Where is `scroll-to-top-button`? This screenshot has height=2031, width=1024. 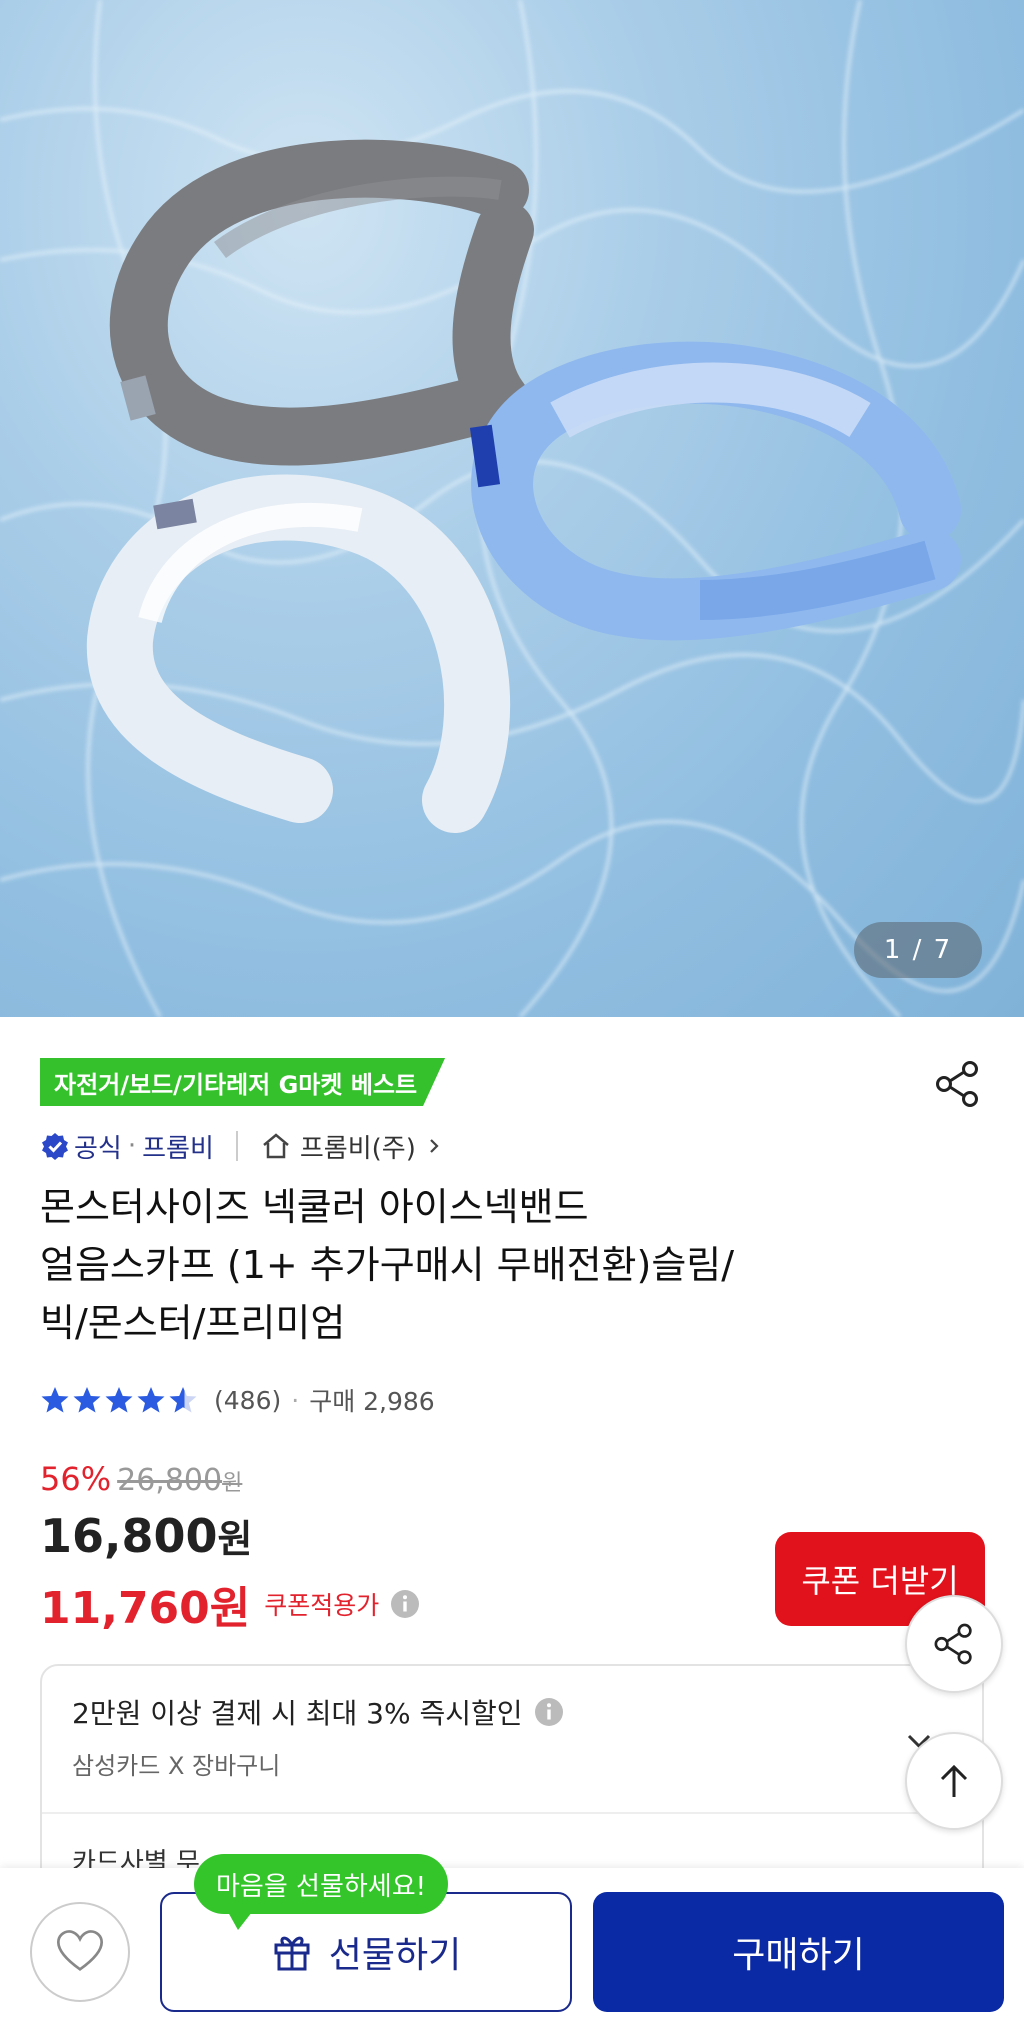
scroll-to-top-button is located at coordinates (954, 1781).